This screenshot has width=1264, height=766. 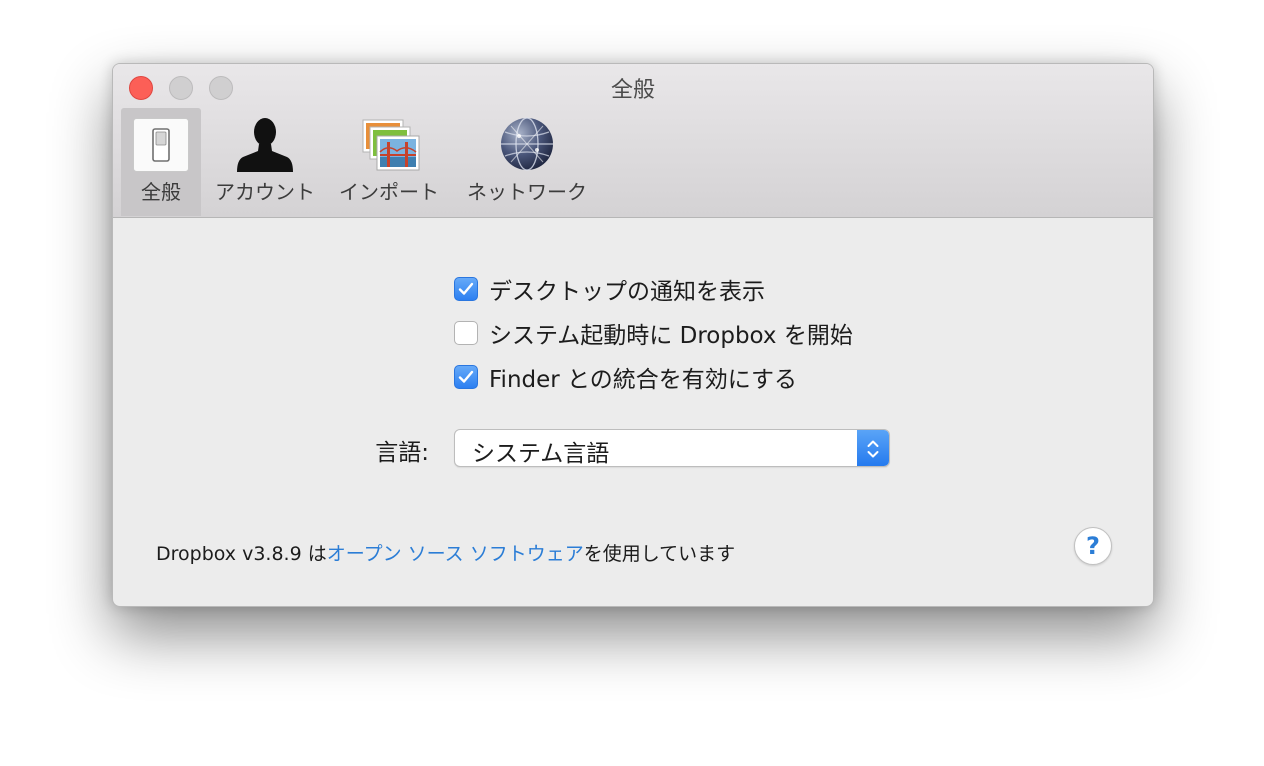 I want to click on open-source-notice: Dropbox v3.8.9 はオープン ソース ソフトウェアを使用しています, so click(x=445, y=552).